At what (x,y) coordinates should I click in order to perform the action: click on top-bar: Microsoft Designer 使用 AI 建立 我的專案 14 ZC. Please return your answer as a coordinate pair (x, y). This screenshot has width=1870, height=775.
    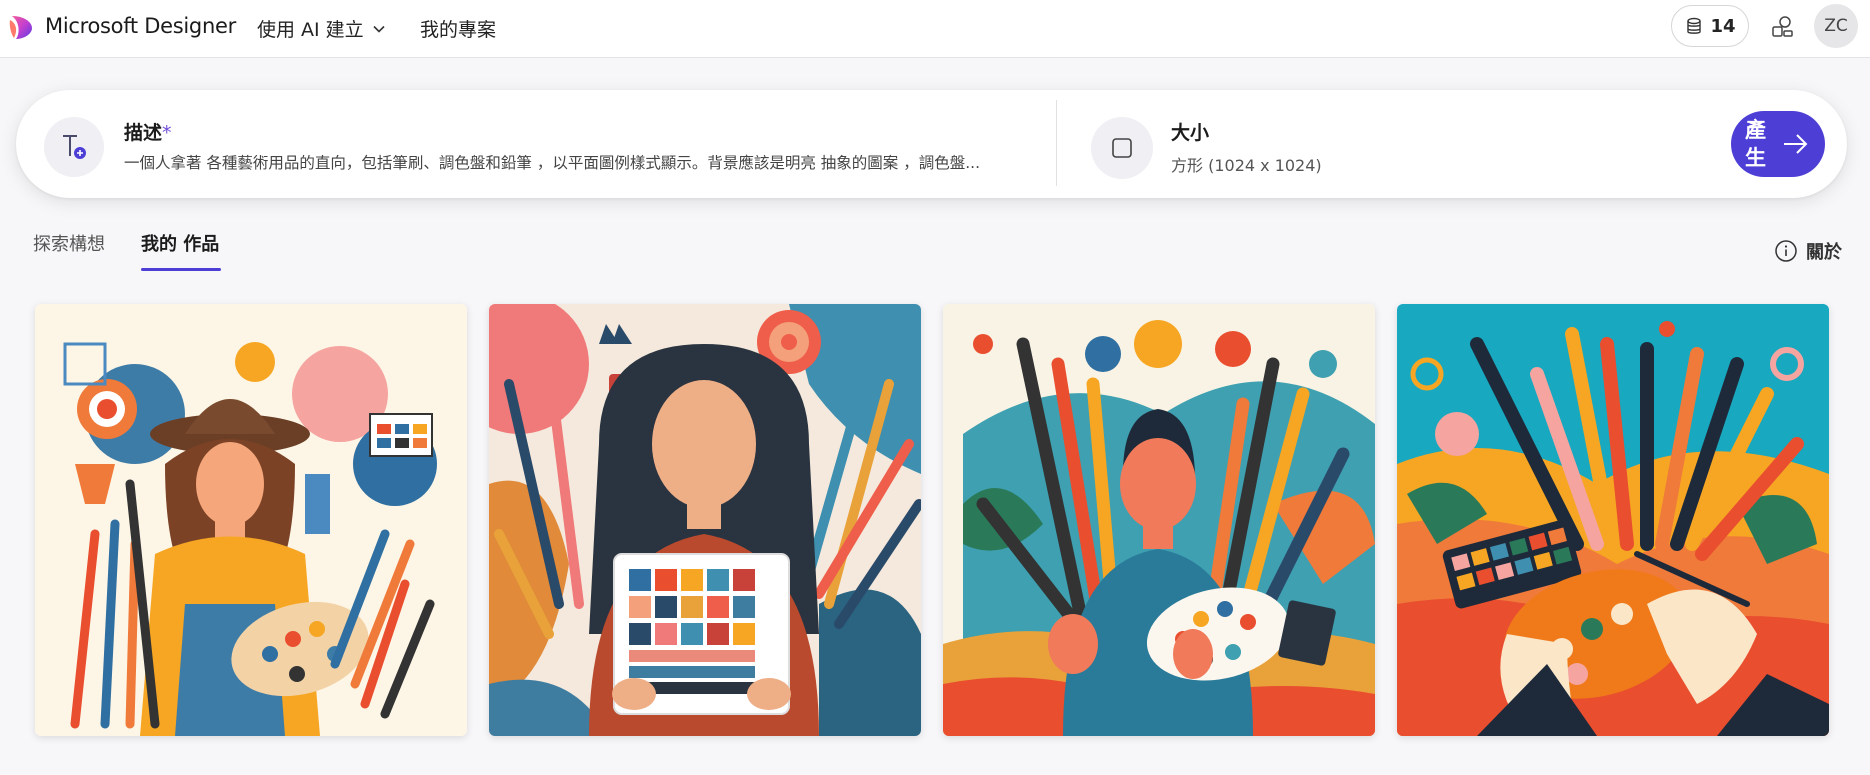
    Looking at the image, I should click on (935, 29).